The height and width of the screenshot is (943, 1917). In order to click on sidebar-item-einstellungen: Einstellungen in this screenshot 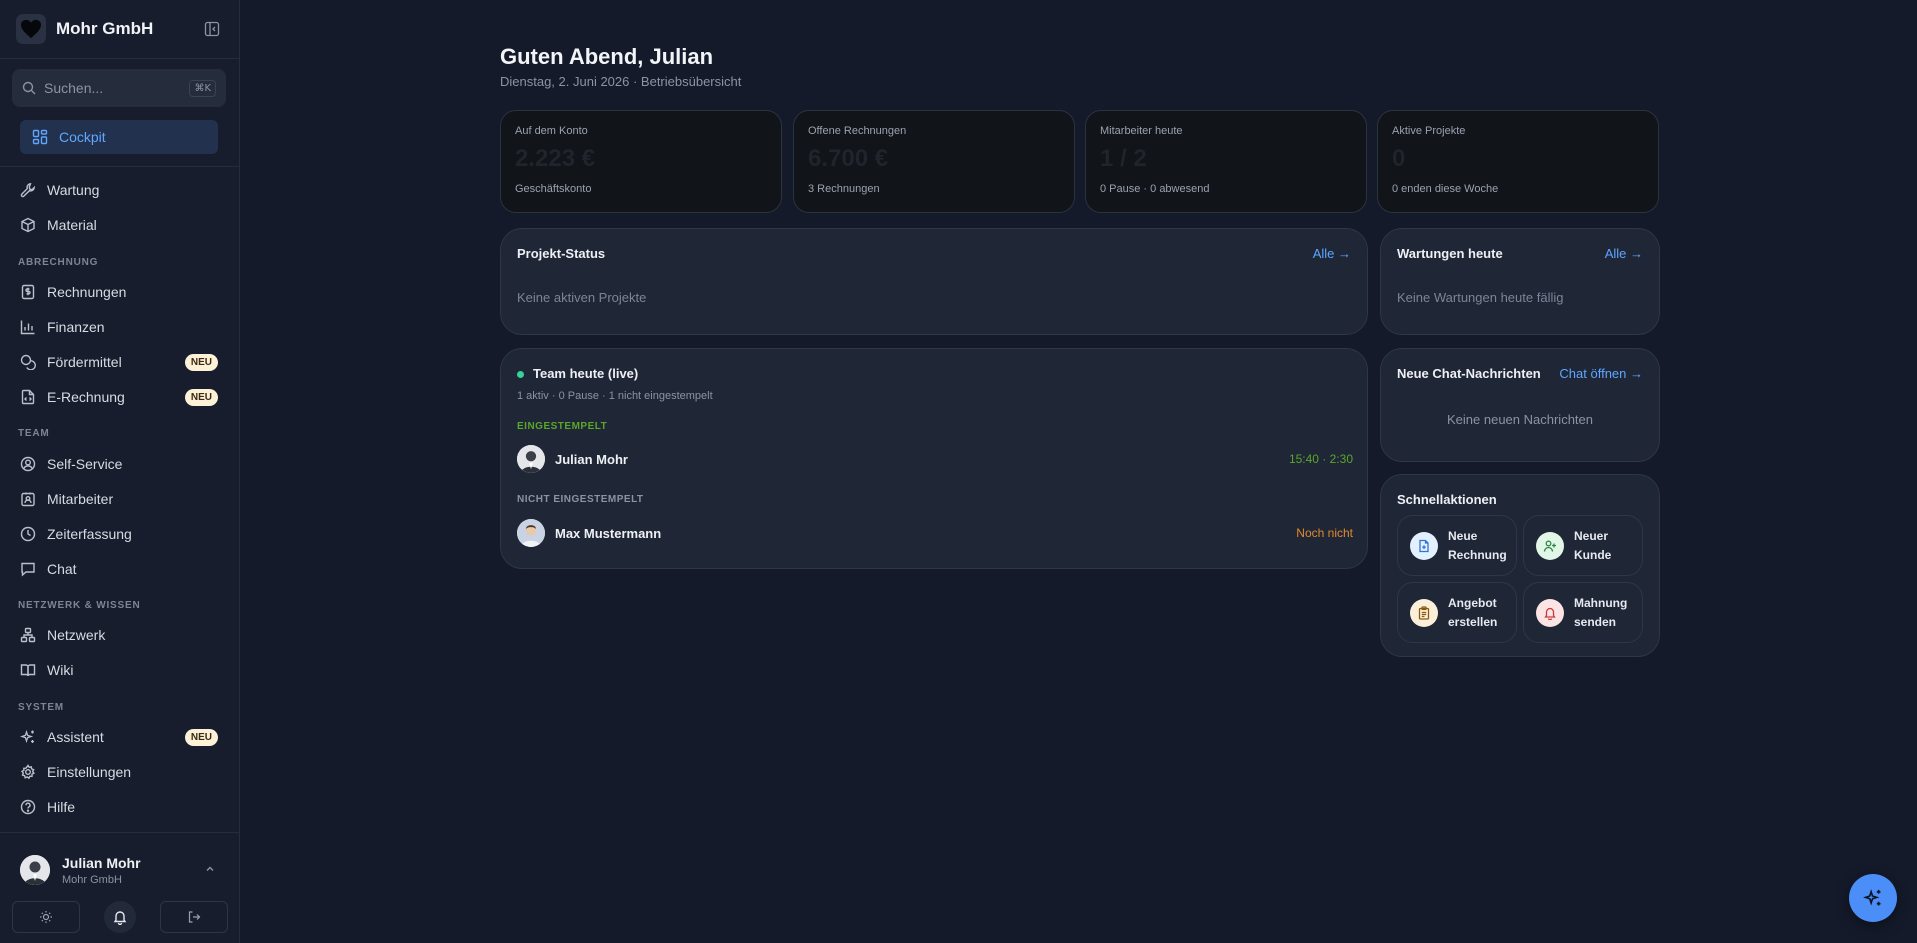, I will do `click(118, 772)`.